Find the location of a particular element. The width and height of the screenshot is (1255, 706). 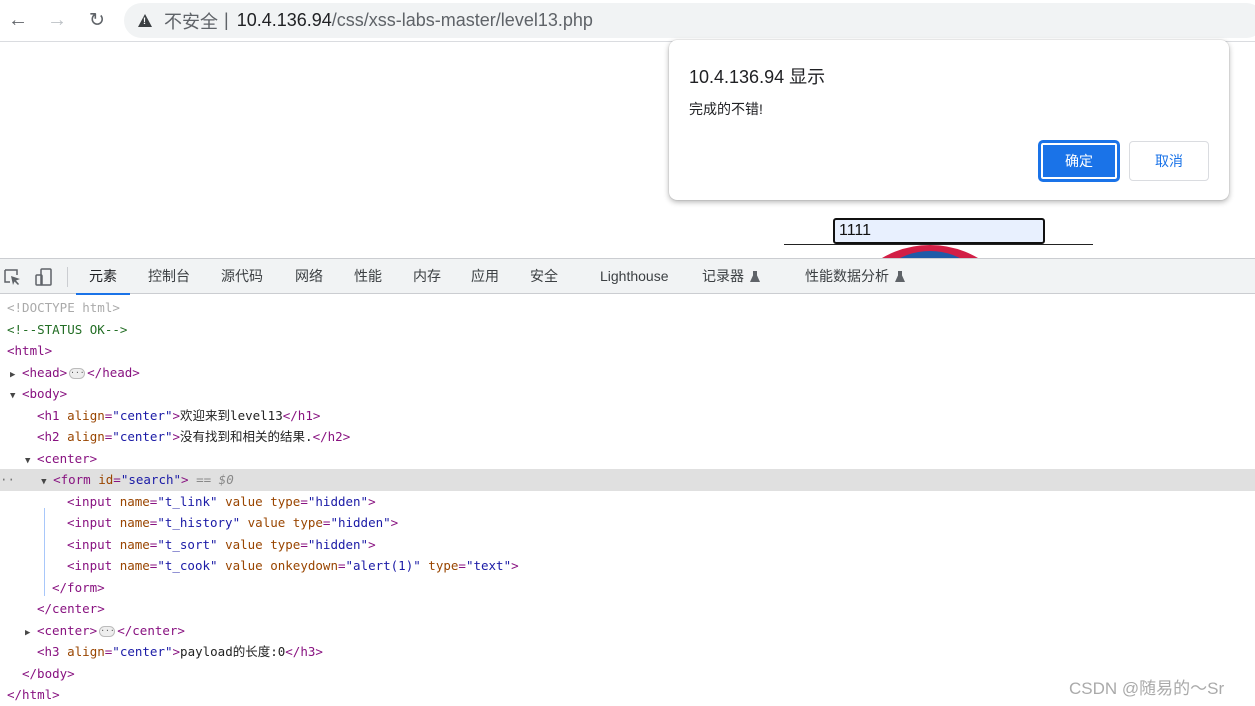

dom-center-collapsed: ▶ <center> ··· </center> is located at coordinates (627, 631).